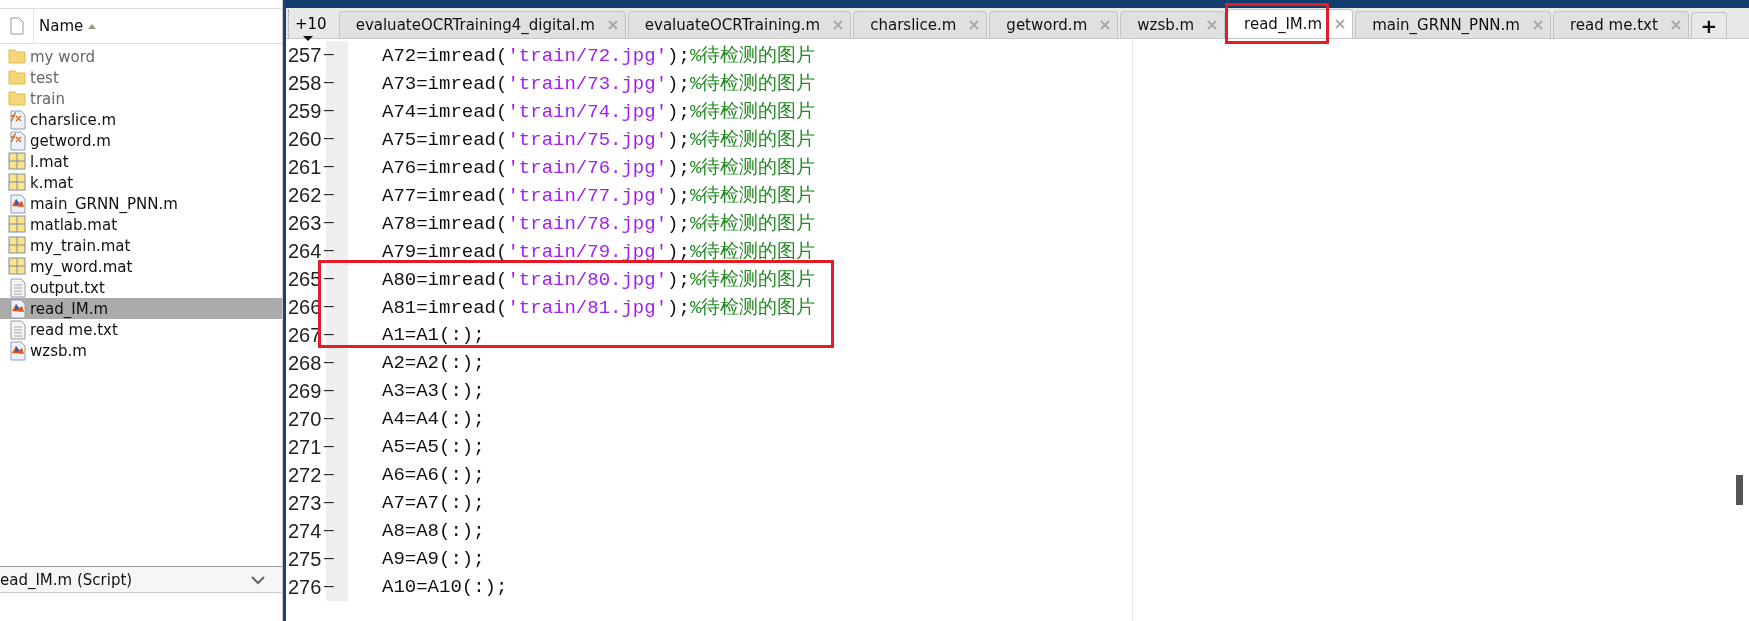 The width and height of the screenshot is (1749, 621). What do you see at coordinates (482, 24) in the screenshot?
I see `editor-tab: evaluateOCRTraining4_digital.m` at bounding box center [482, 24].